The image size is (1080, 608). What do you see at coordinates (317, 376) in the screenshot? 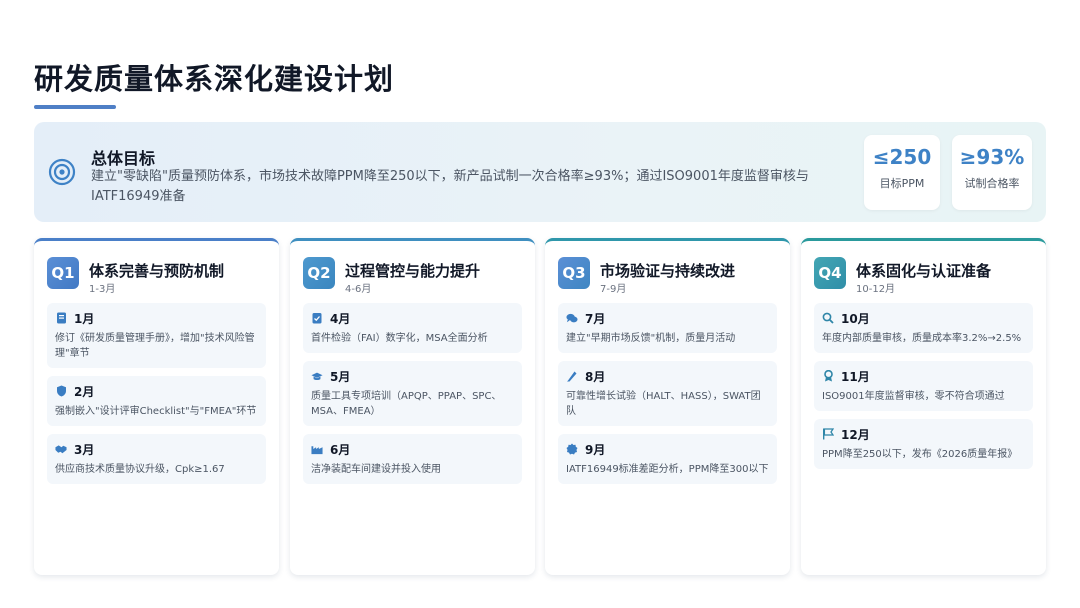
I see `graduation-cap-icon` at bounding box center [317, 376].